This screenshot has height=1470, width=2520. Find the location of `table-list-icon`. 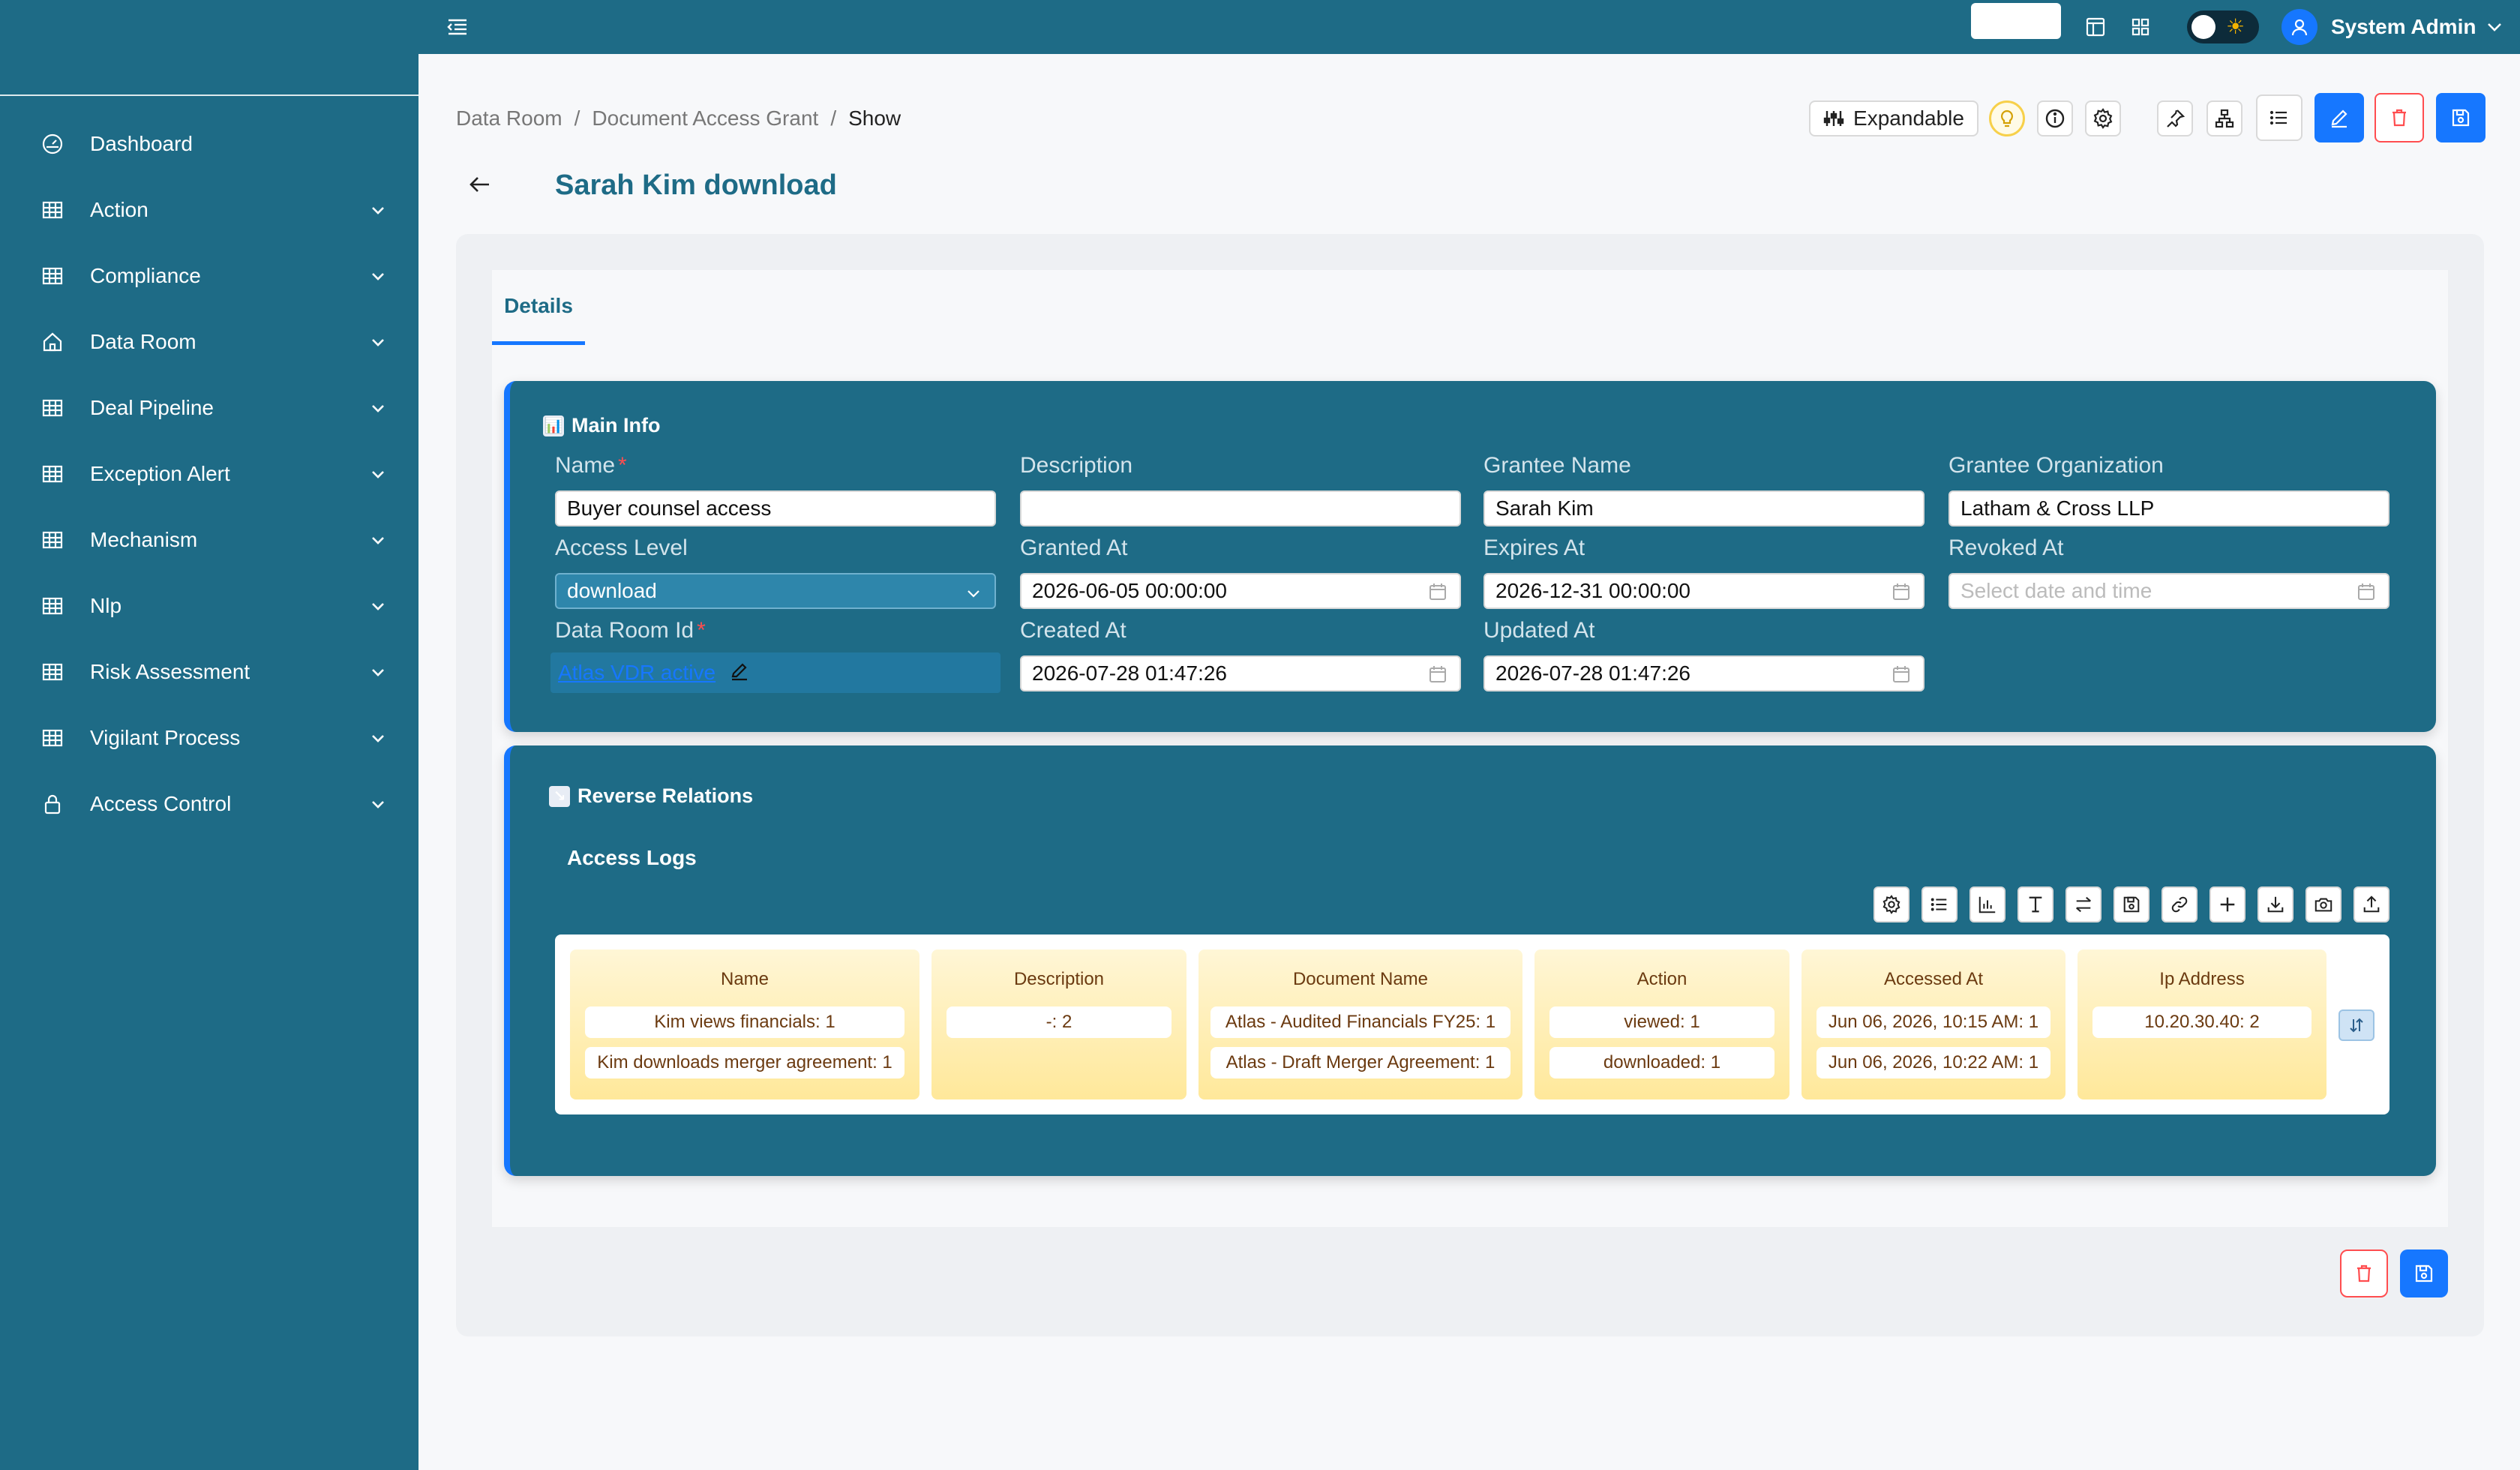

table-list-icon is located at coordinates (1940, 904).